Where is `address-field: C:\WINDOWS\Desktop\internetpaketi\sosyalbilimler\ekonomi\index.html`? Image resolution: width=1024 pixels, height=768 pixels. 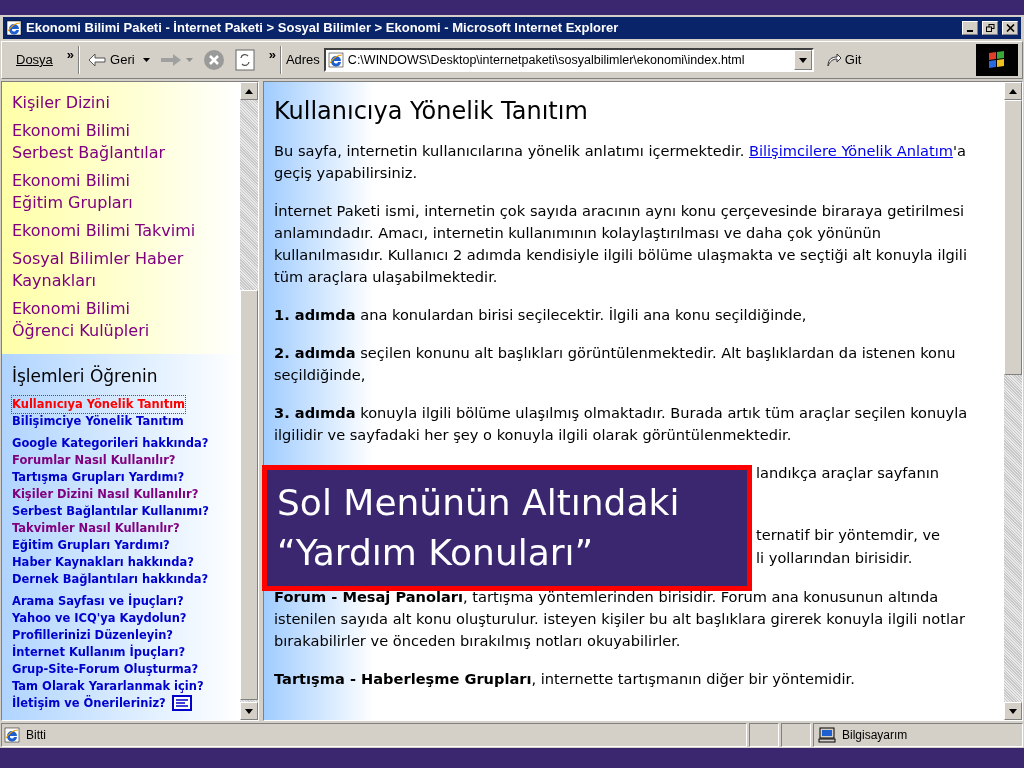 address-field: C:\WINDOWS\Desktop\internetpaketi\sosyalbilimler\ekonomi\index.html is located at coordinates (568, 60).